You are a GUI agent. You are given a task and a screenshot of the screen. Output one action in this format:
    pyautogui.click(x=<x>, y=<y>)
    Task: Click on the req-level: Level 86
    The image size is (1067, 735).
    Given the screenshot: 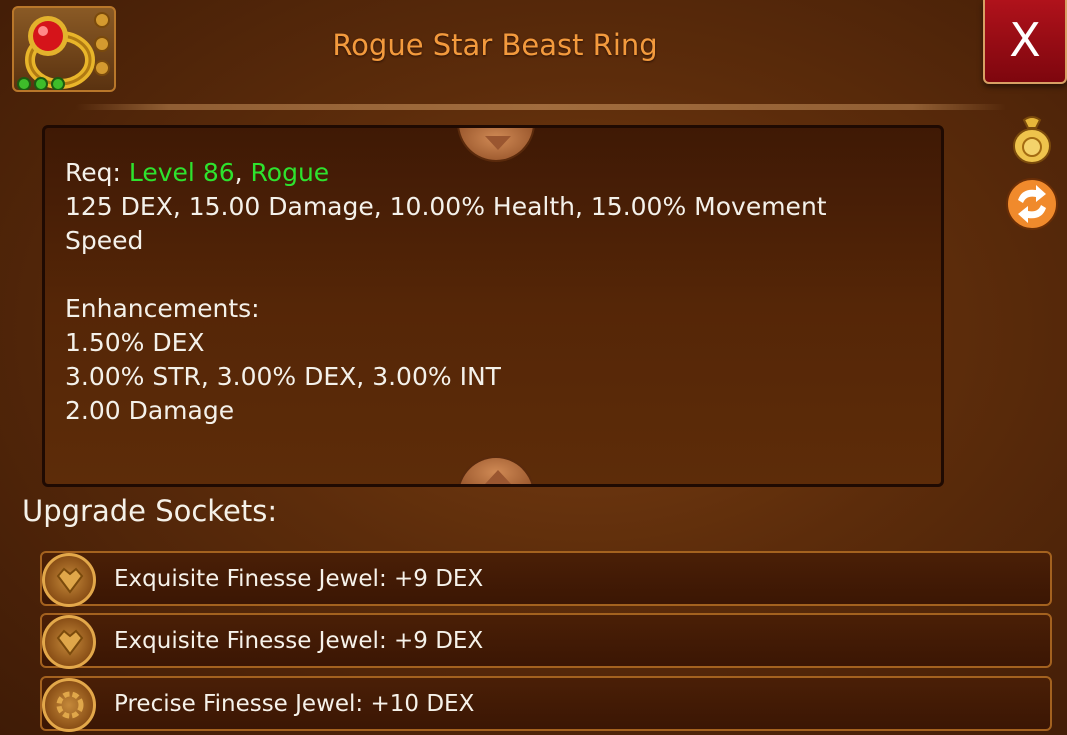 What is the action you would take?
    pyautogui.click(x=181, y=172)
    